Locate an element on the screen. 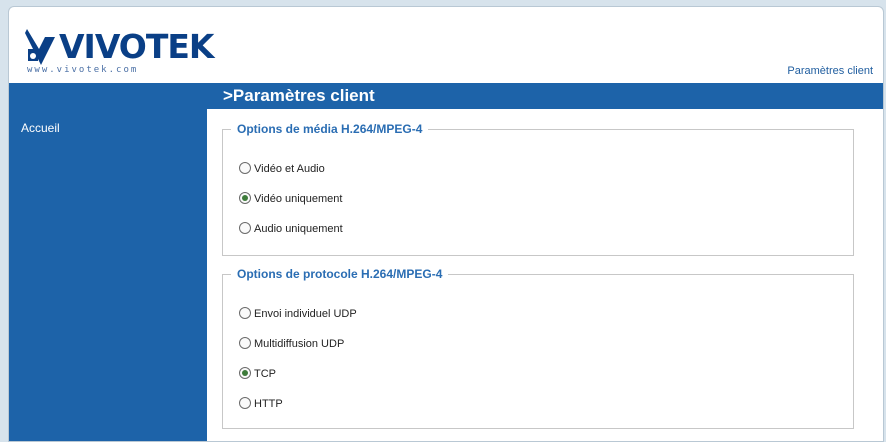  radio-http is located at coordinates (245, 403).